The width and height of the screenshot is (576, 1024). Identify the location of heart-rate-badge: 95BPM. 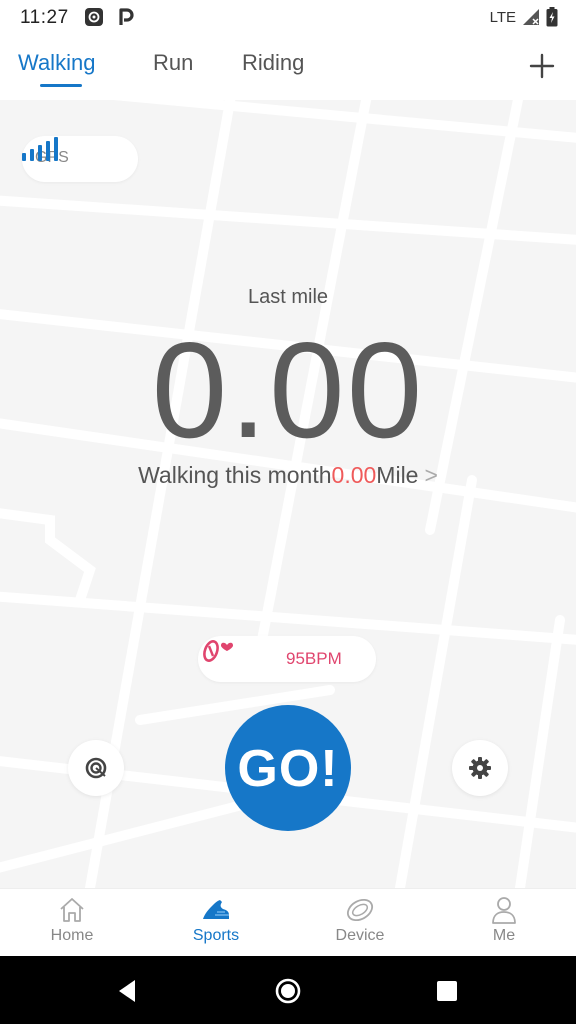
(287, 659).